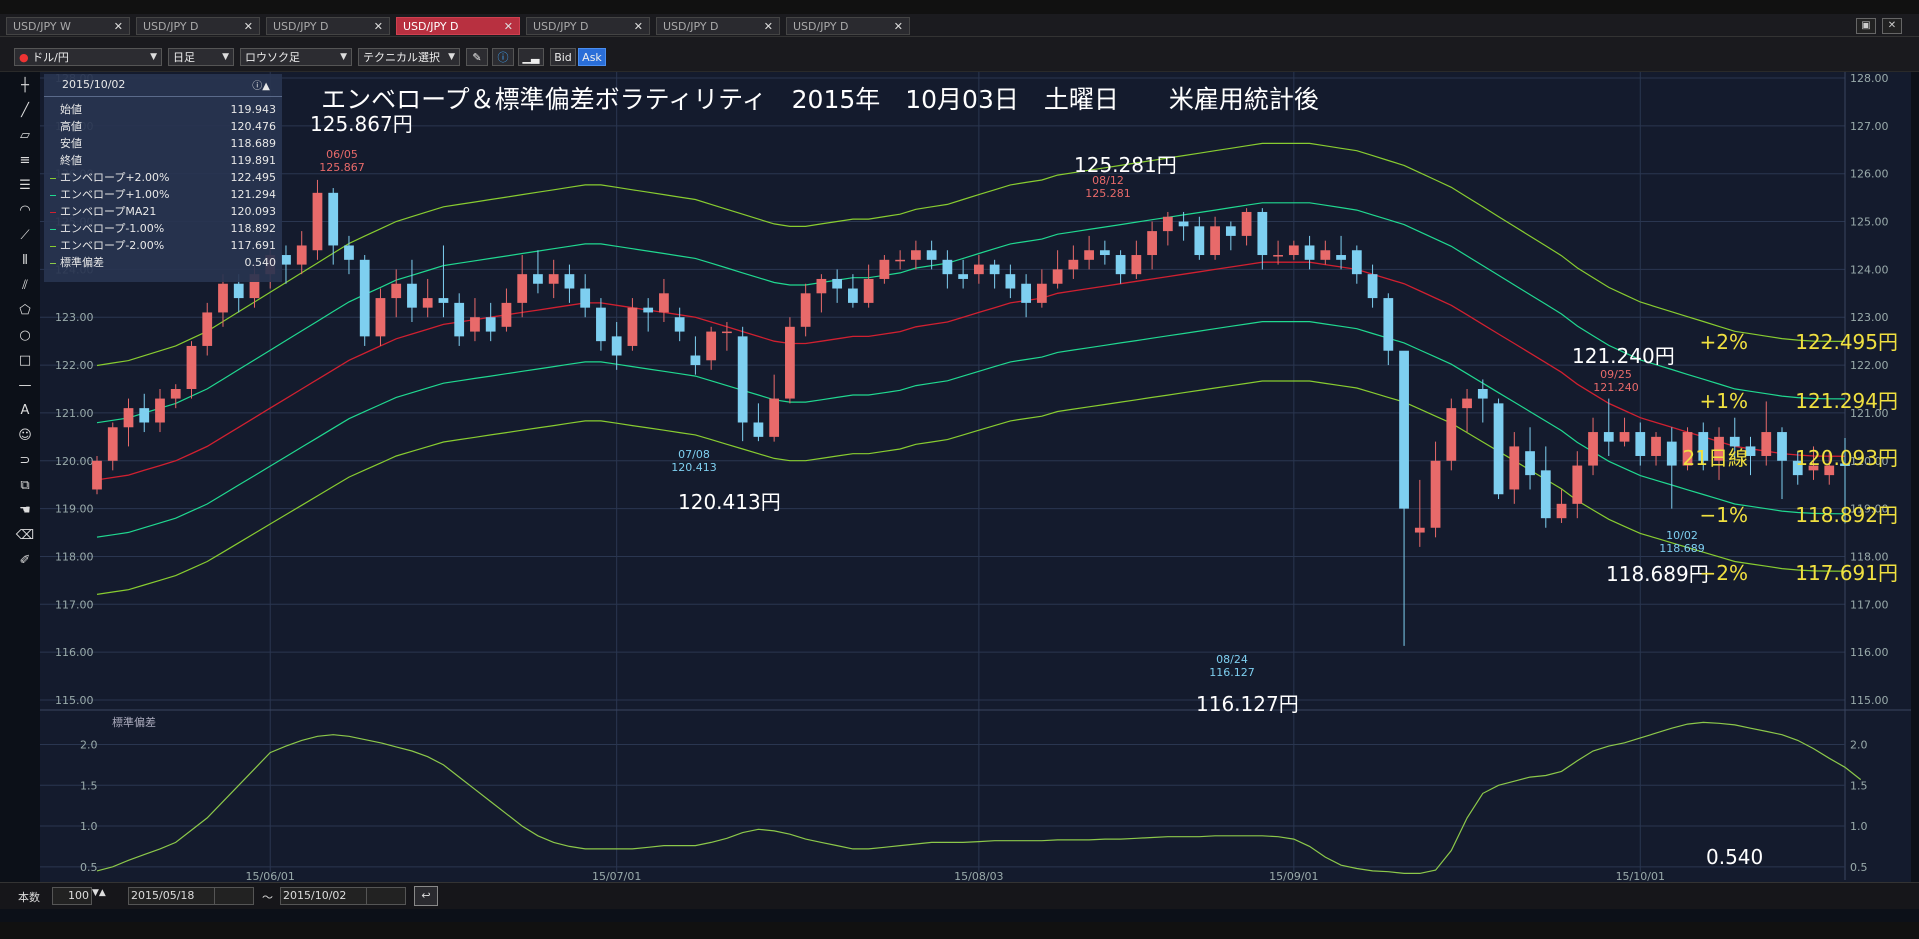  Describe the element at coordinates (616, 876) in the screenshot. I see `x-tick-label: 15/07/01` at that location.